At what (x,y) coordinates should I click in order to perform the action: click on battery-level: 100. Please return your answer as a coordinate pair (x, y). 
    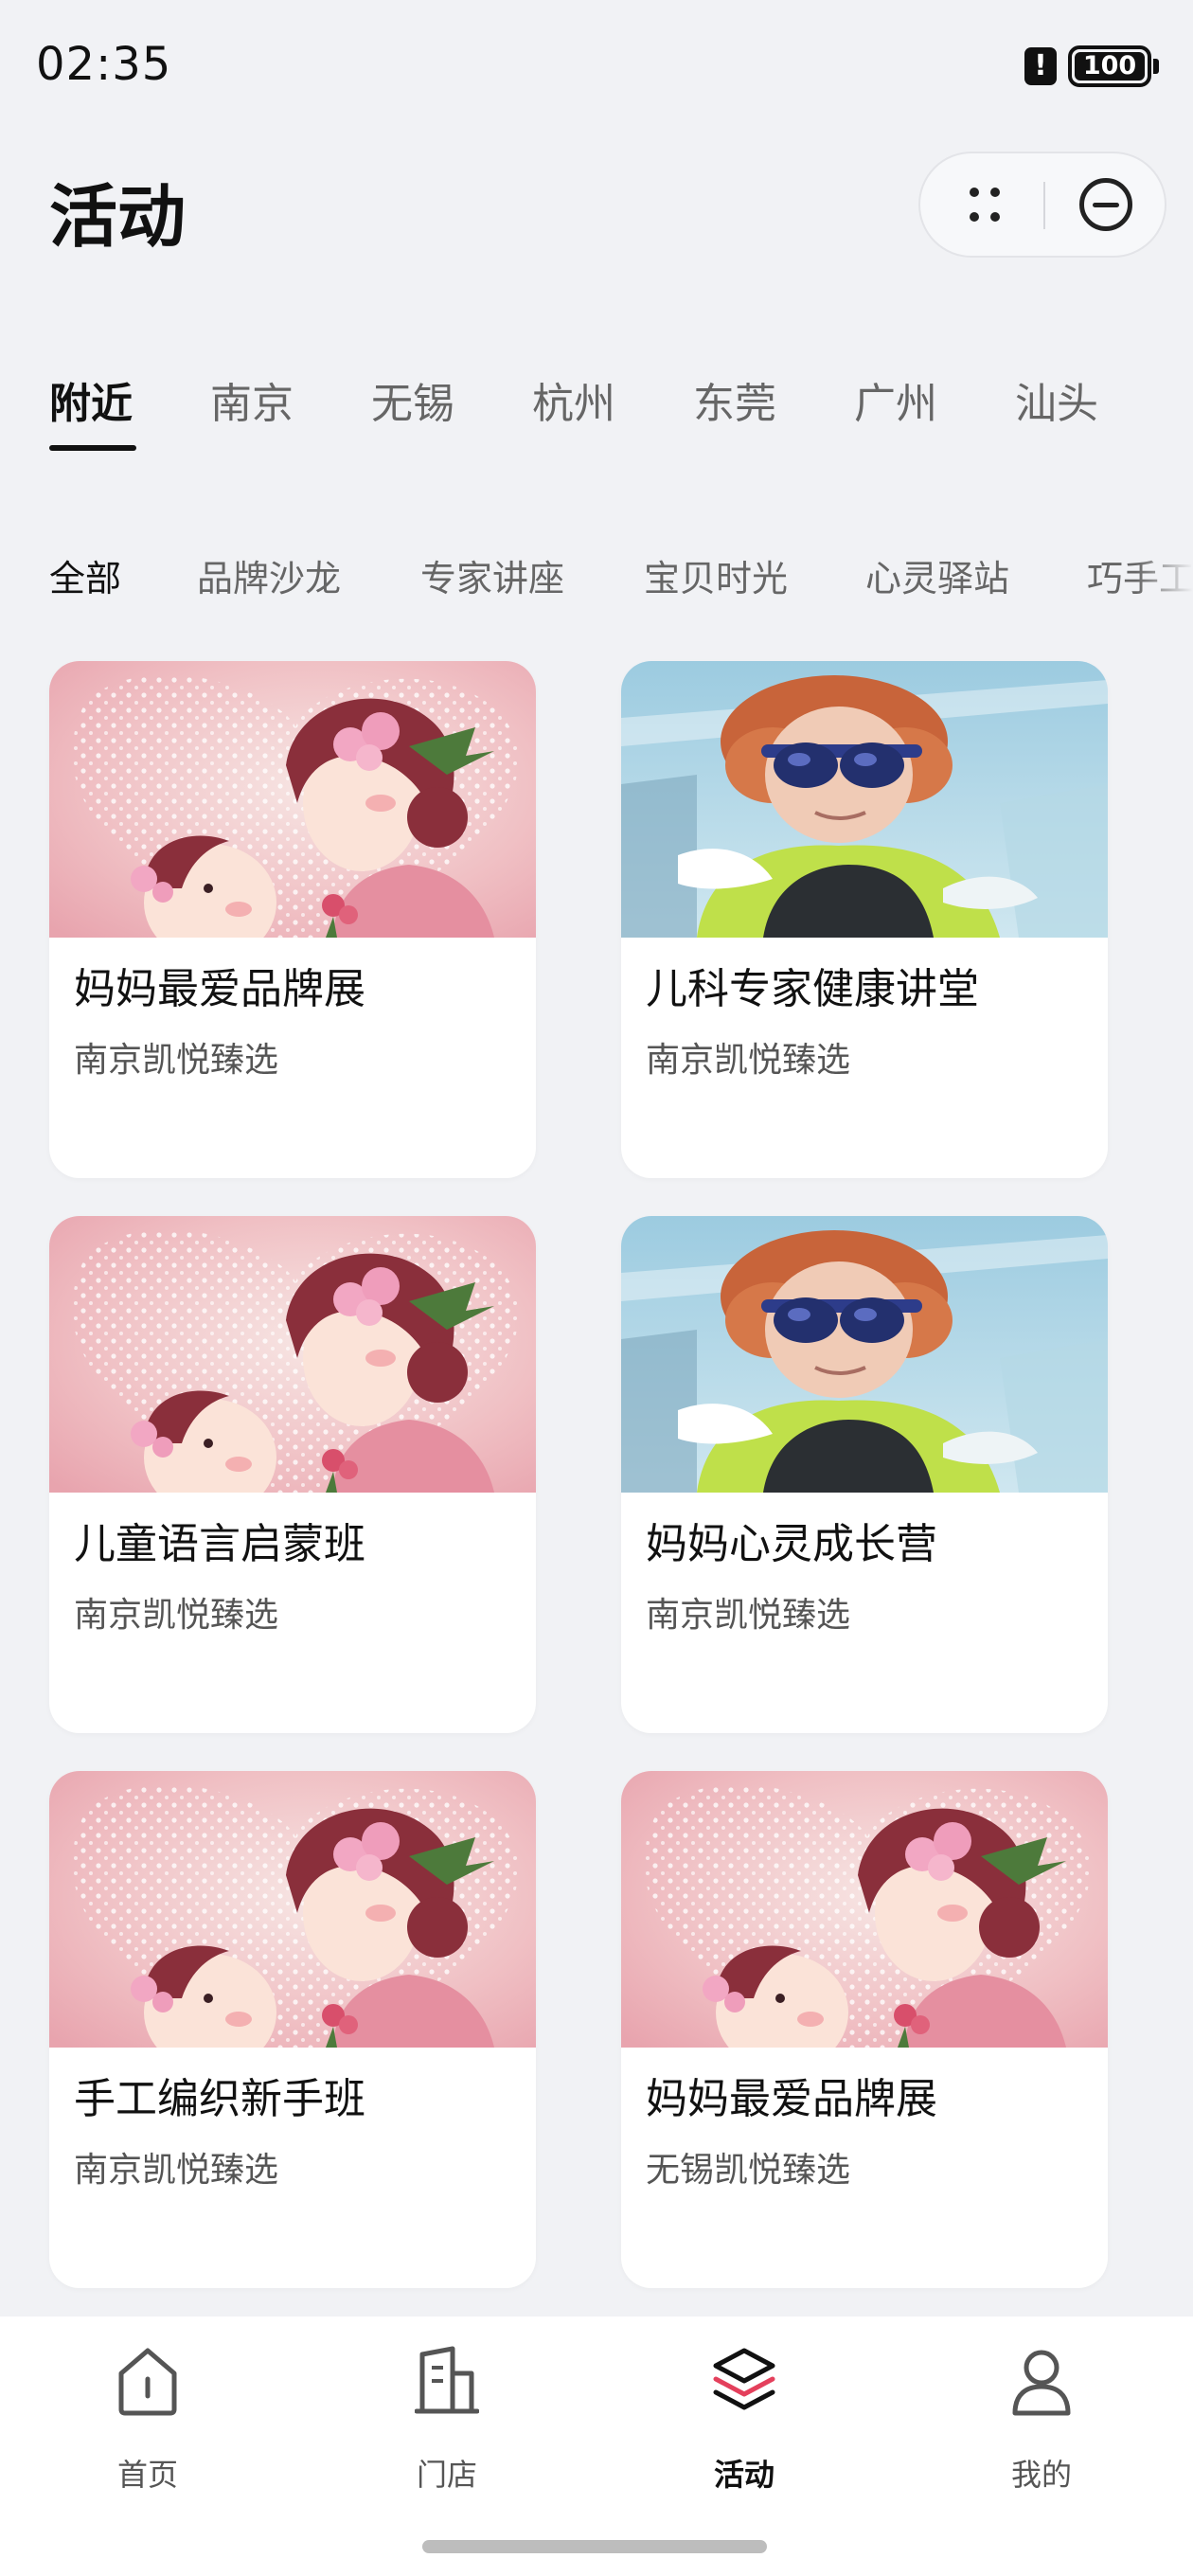
    Looking at the image, I should click on (1110, 66).